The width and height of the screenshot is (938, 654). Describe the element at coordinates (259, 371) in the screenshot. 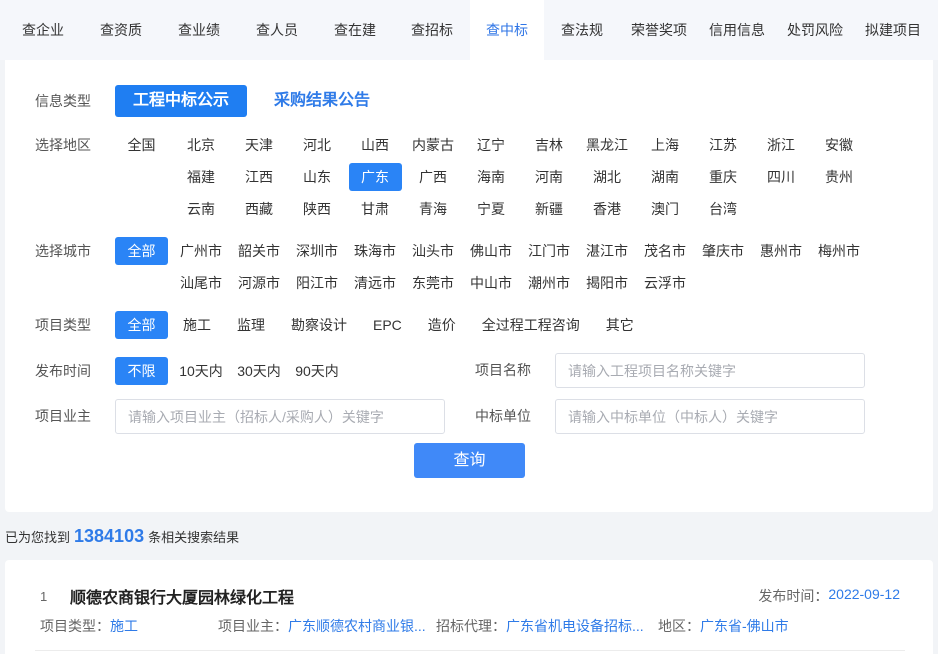

I see `publish-time-option-2: 30天内` at that location.